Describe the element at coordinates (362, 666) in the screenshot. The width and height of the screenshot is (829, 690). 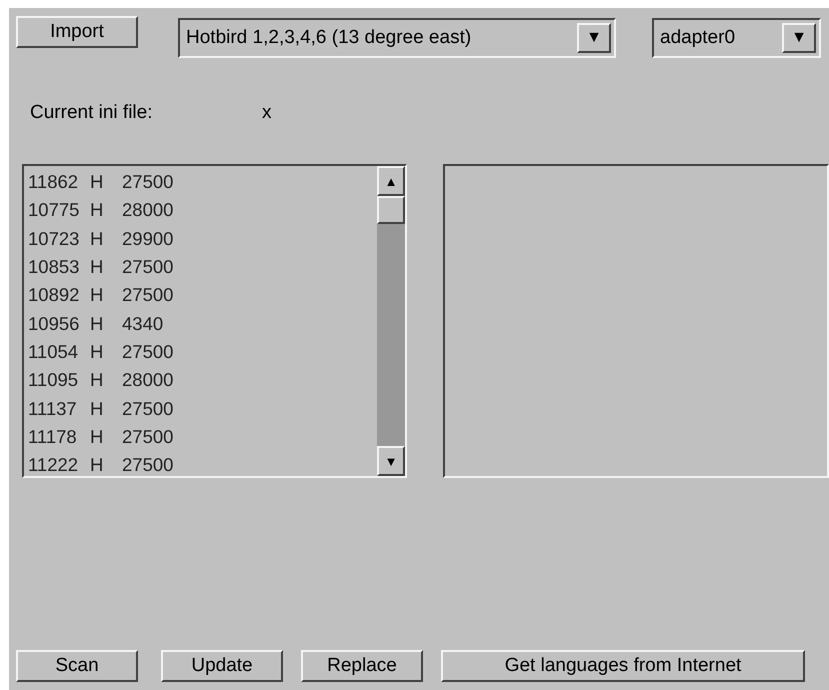
I see `action-button: Replace` at that location.